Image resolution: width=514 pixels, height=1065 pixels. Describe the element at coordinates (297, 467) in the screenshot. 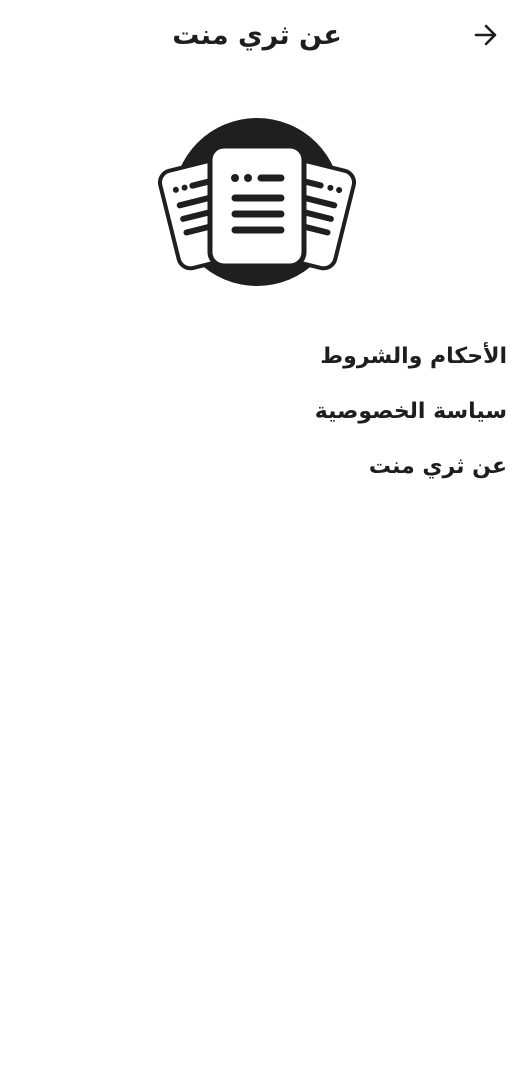

I see `menu-item-about: عن ثري منت` at that location.